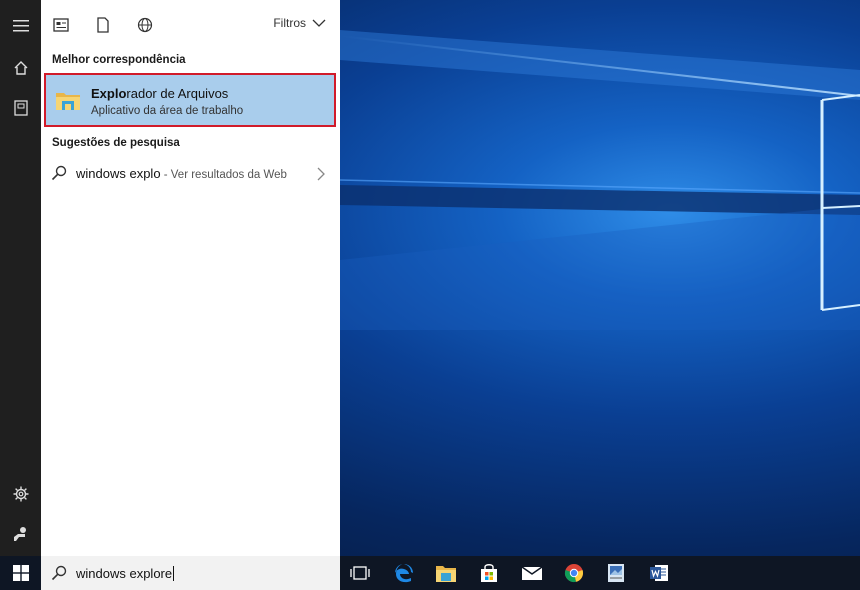  I want to click on apps-filter-icon, so click(61, 25).